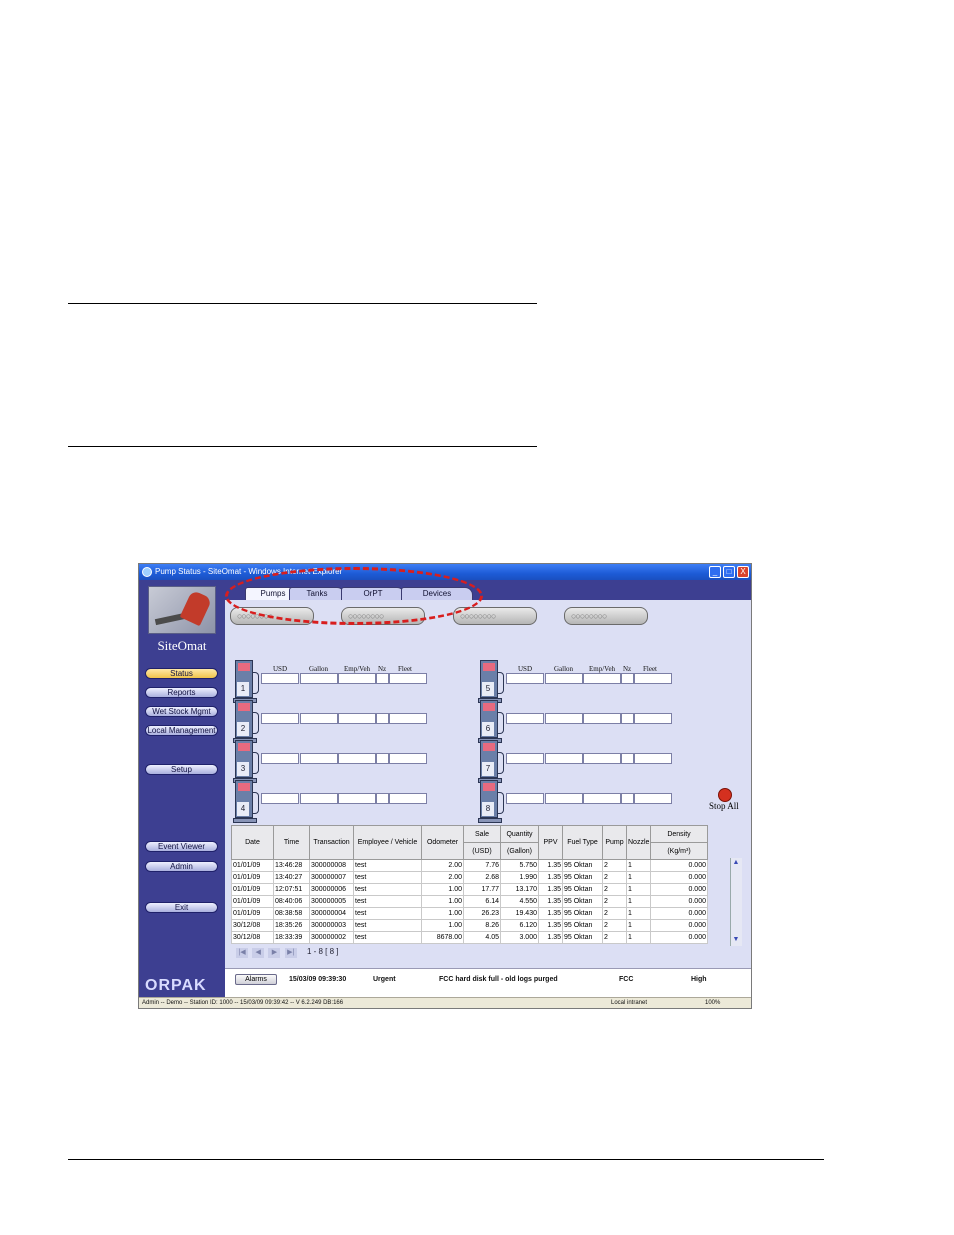 The height and width of the screenshot is (1235, 954). I want to click on nav-setup: Setup, so click(181, 769).